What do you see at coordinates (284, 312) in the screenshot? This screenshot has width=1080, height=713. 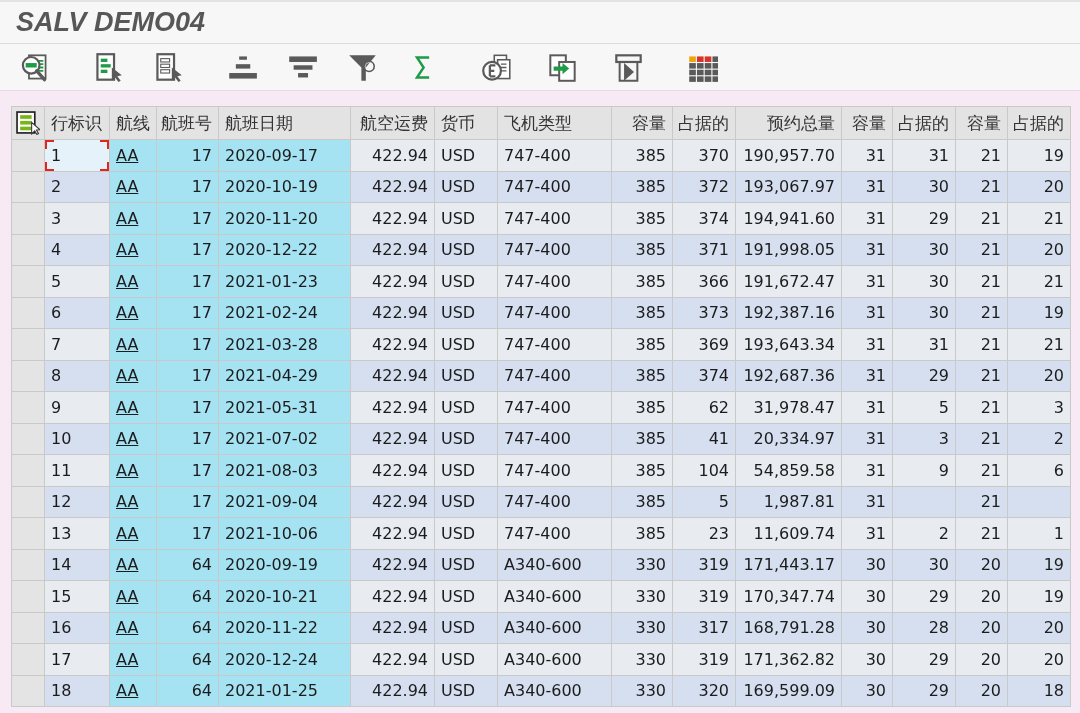 I see `table-cell: 2021-02-24` at bounding box center [284, 312].